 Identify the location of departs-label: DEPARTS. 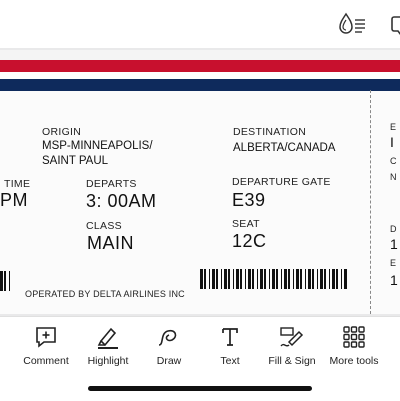
(111, 184).